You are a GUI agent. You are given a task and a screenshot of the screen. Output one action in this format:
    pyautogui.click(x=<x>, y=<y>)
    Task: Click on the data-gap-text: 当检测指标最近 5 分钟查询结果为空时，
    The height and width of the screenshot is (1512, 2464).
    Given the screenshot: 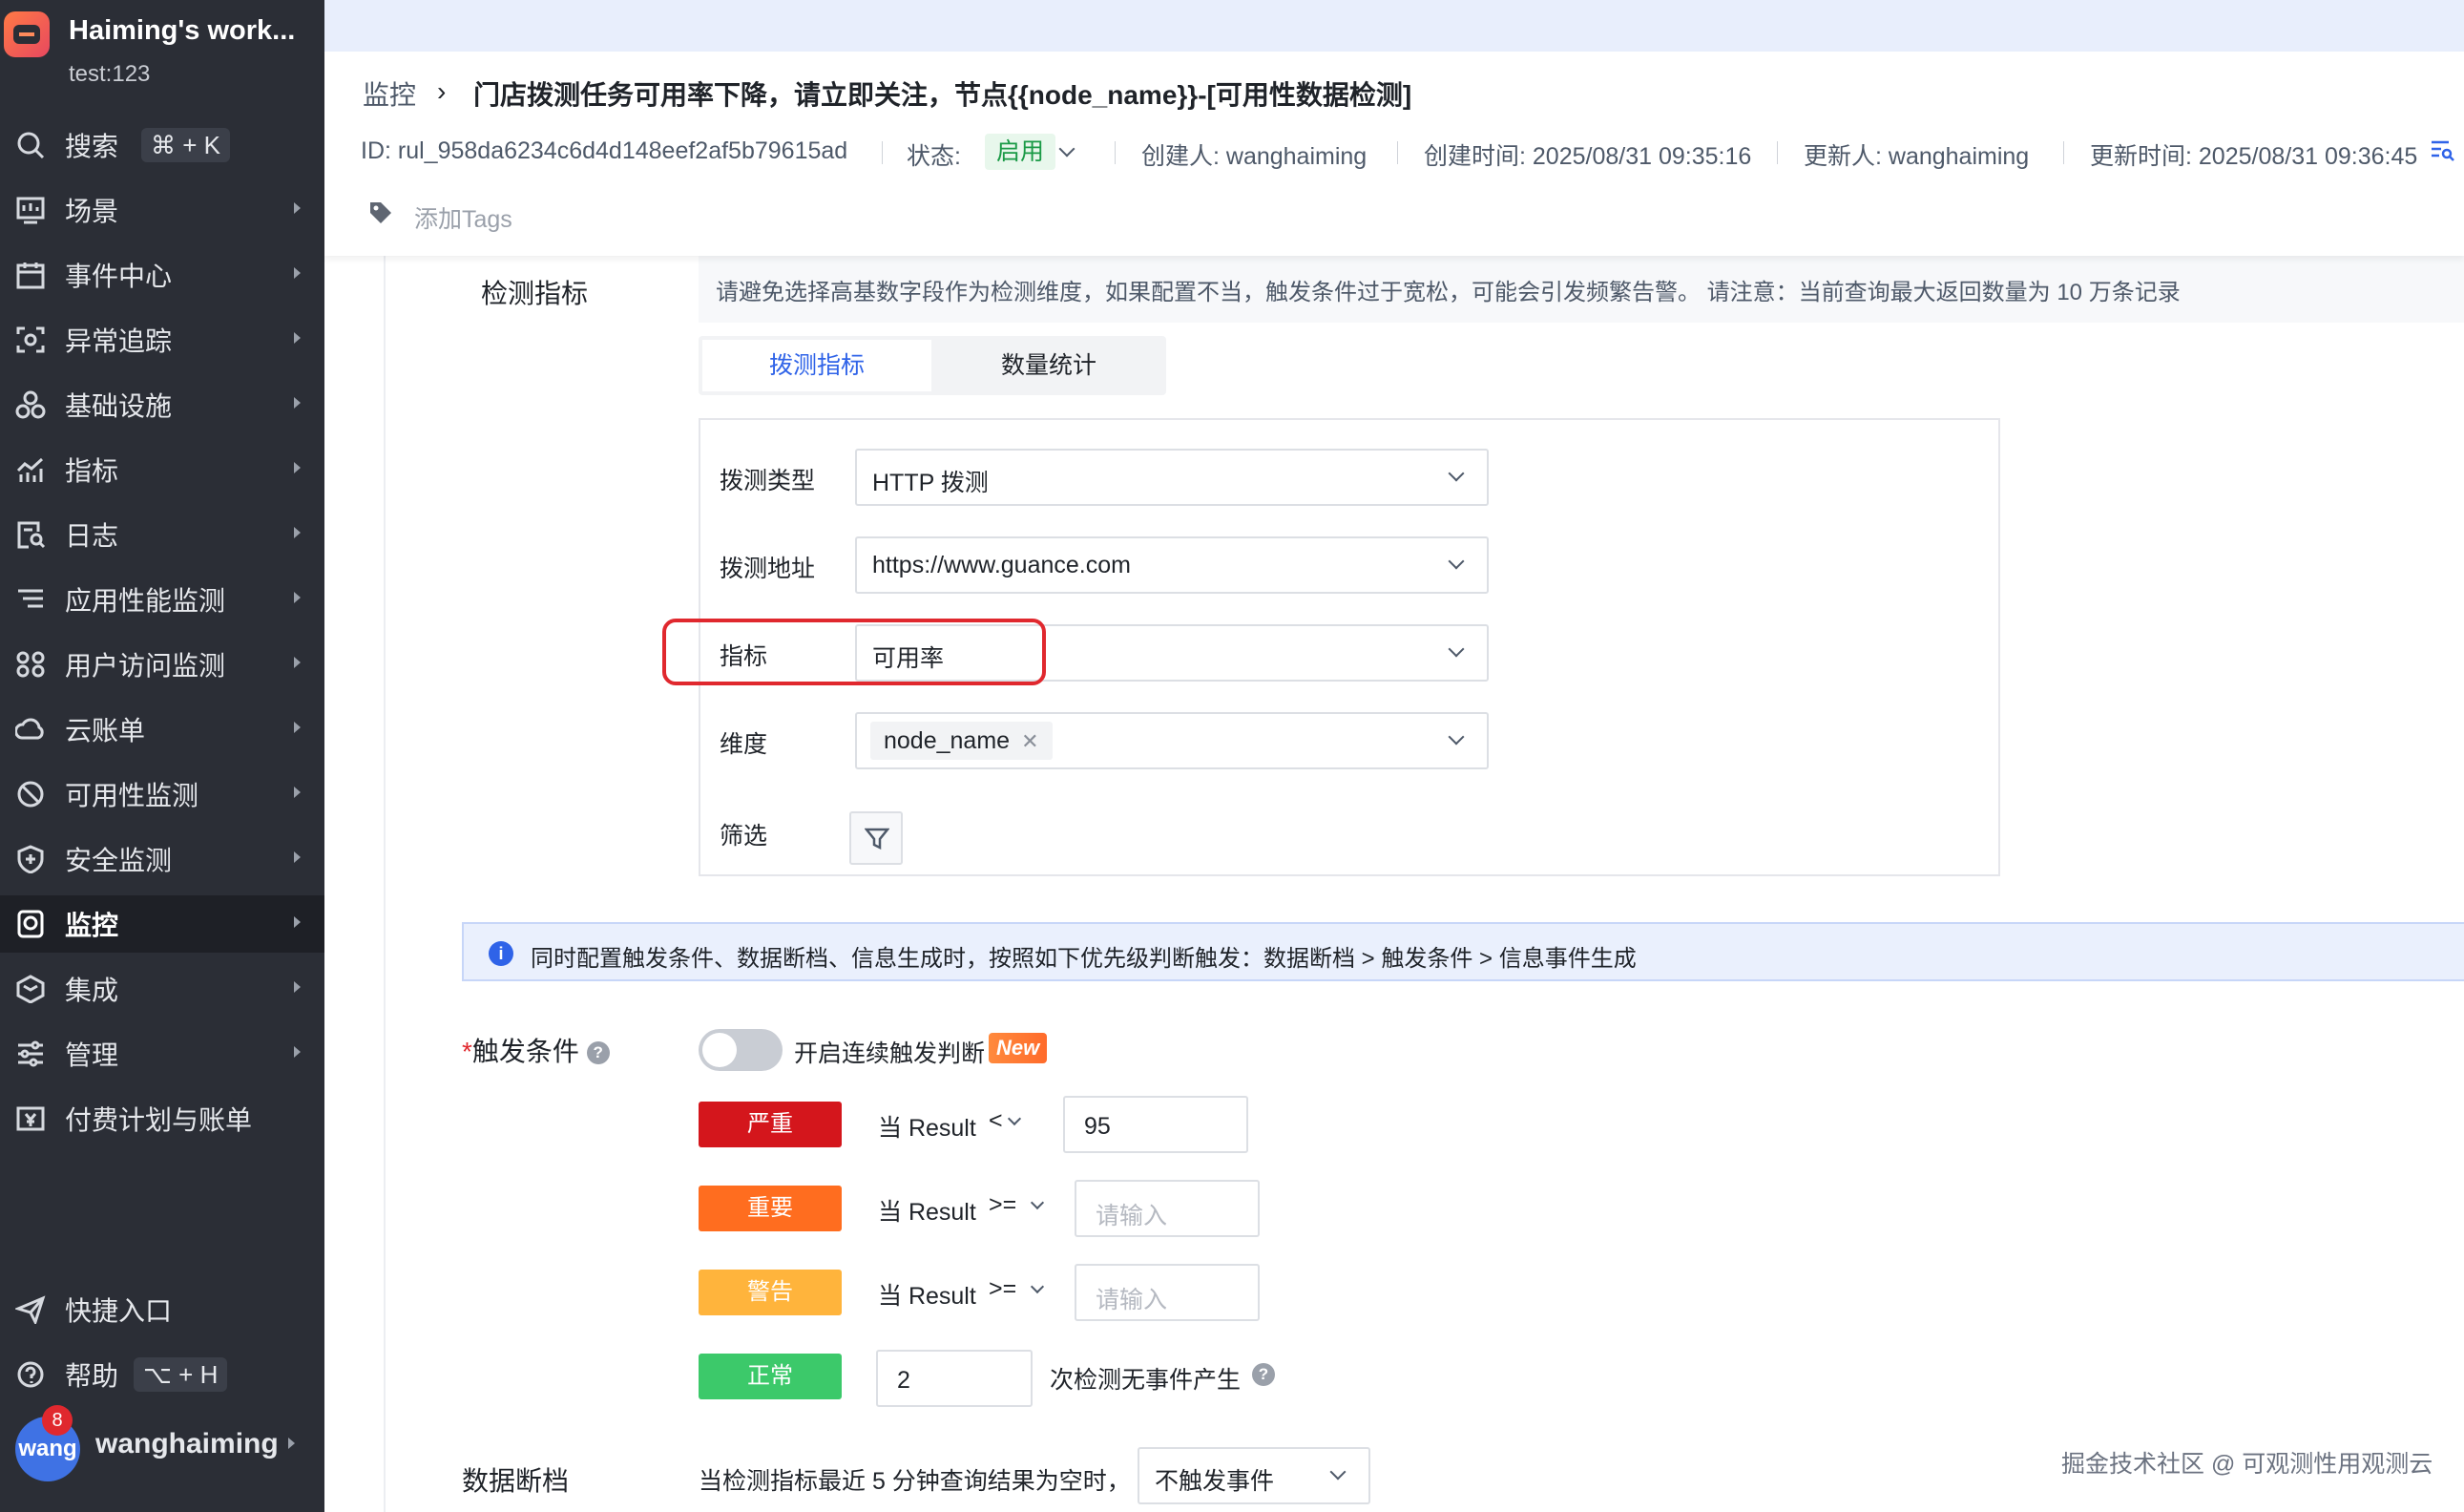 What is the action you would take?
    pyautogui.click(x=915, y=1481)
    